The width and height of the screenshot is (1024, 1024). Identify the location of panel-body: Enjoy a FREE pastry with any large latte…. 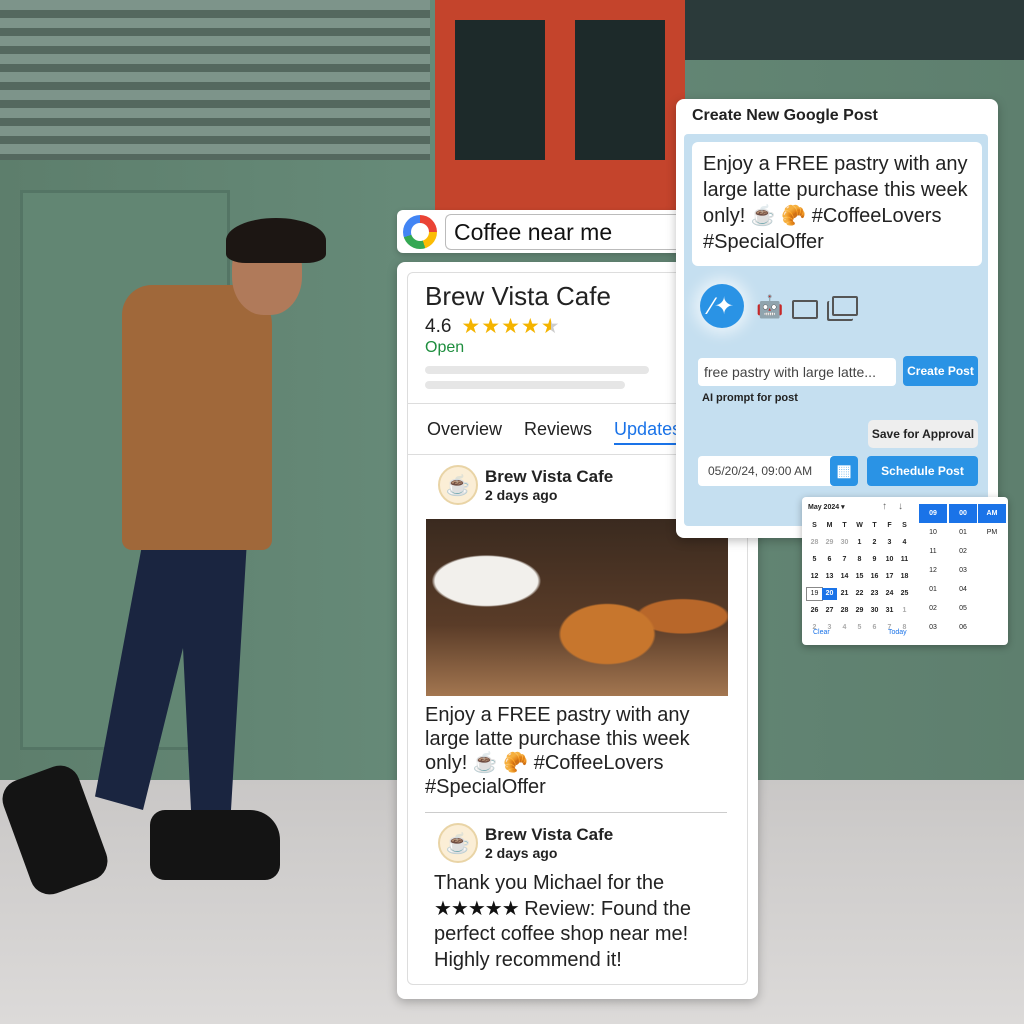
(836, 330).